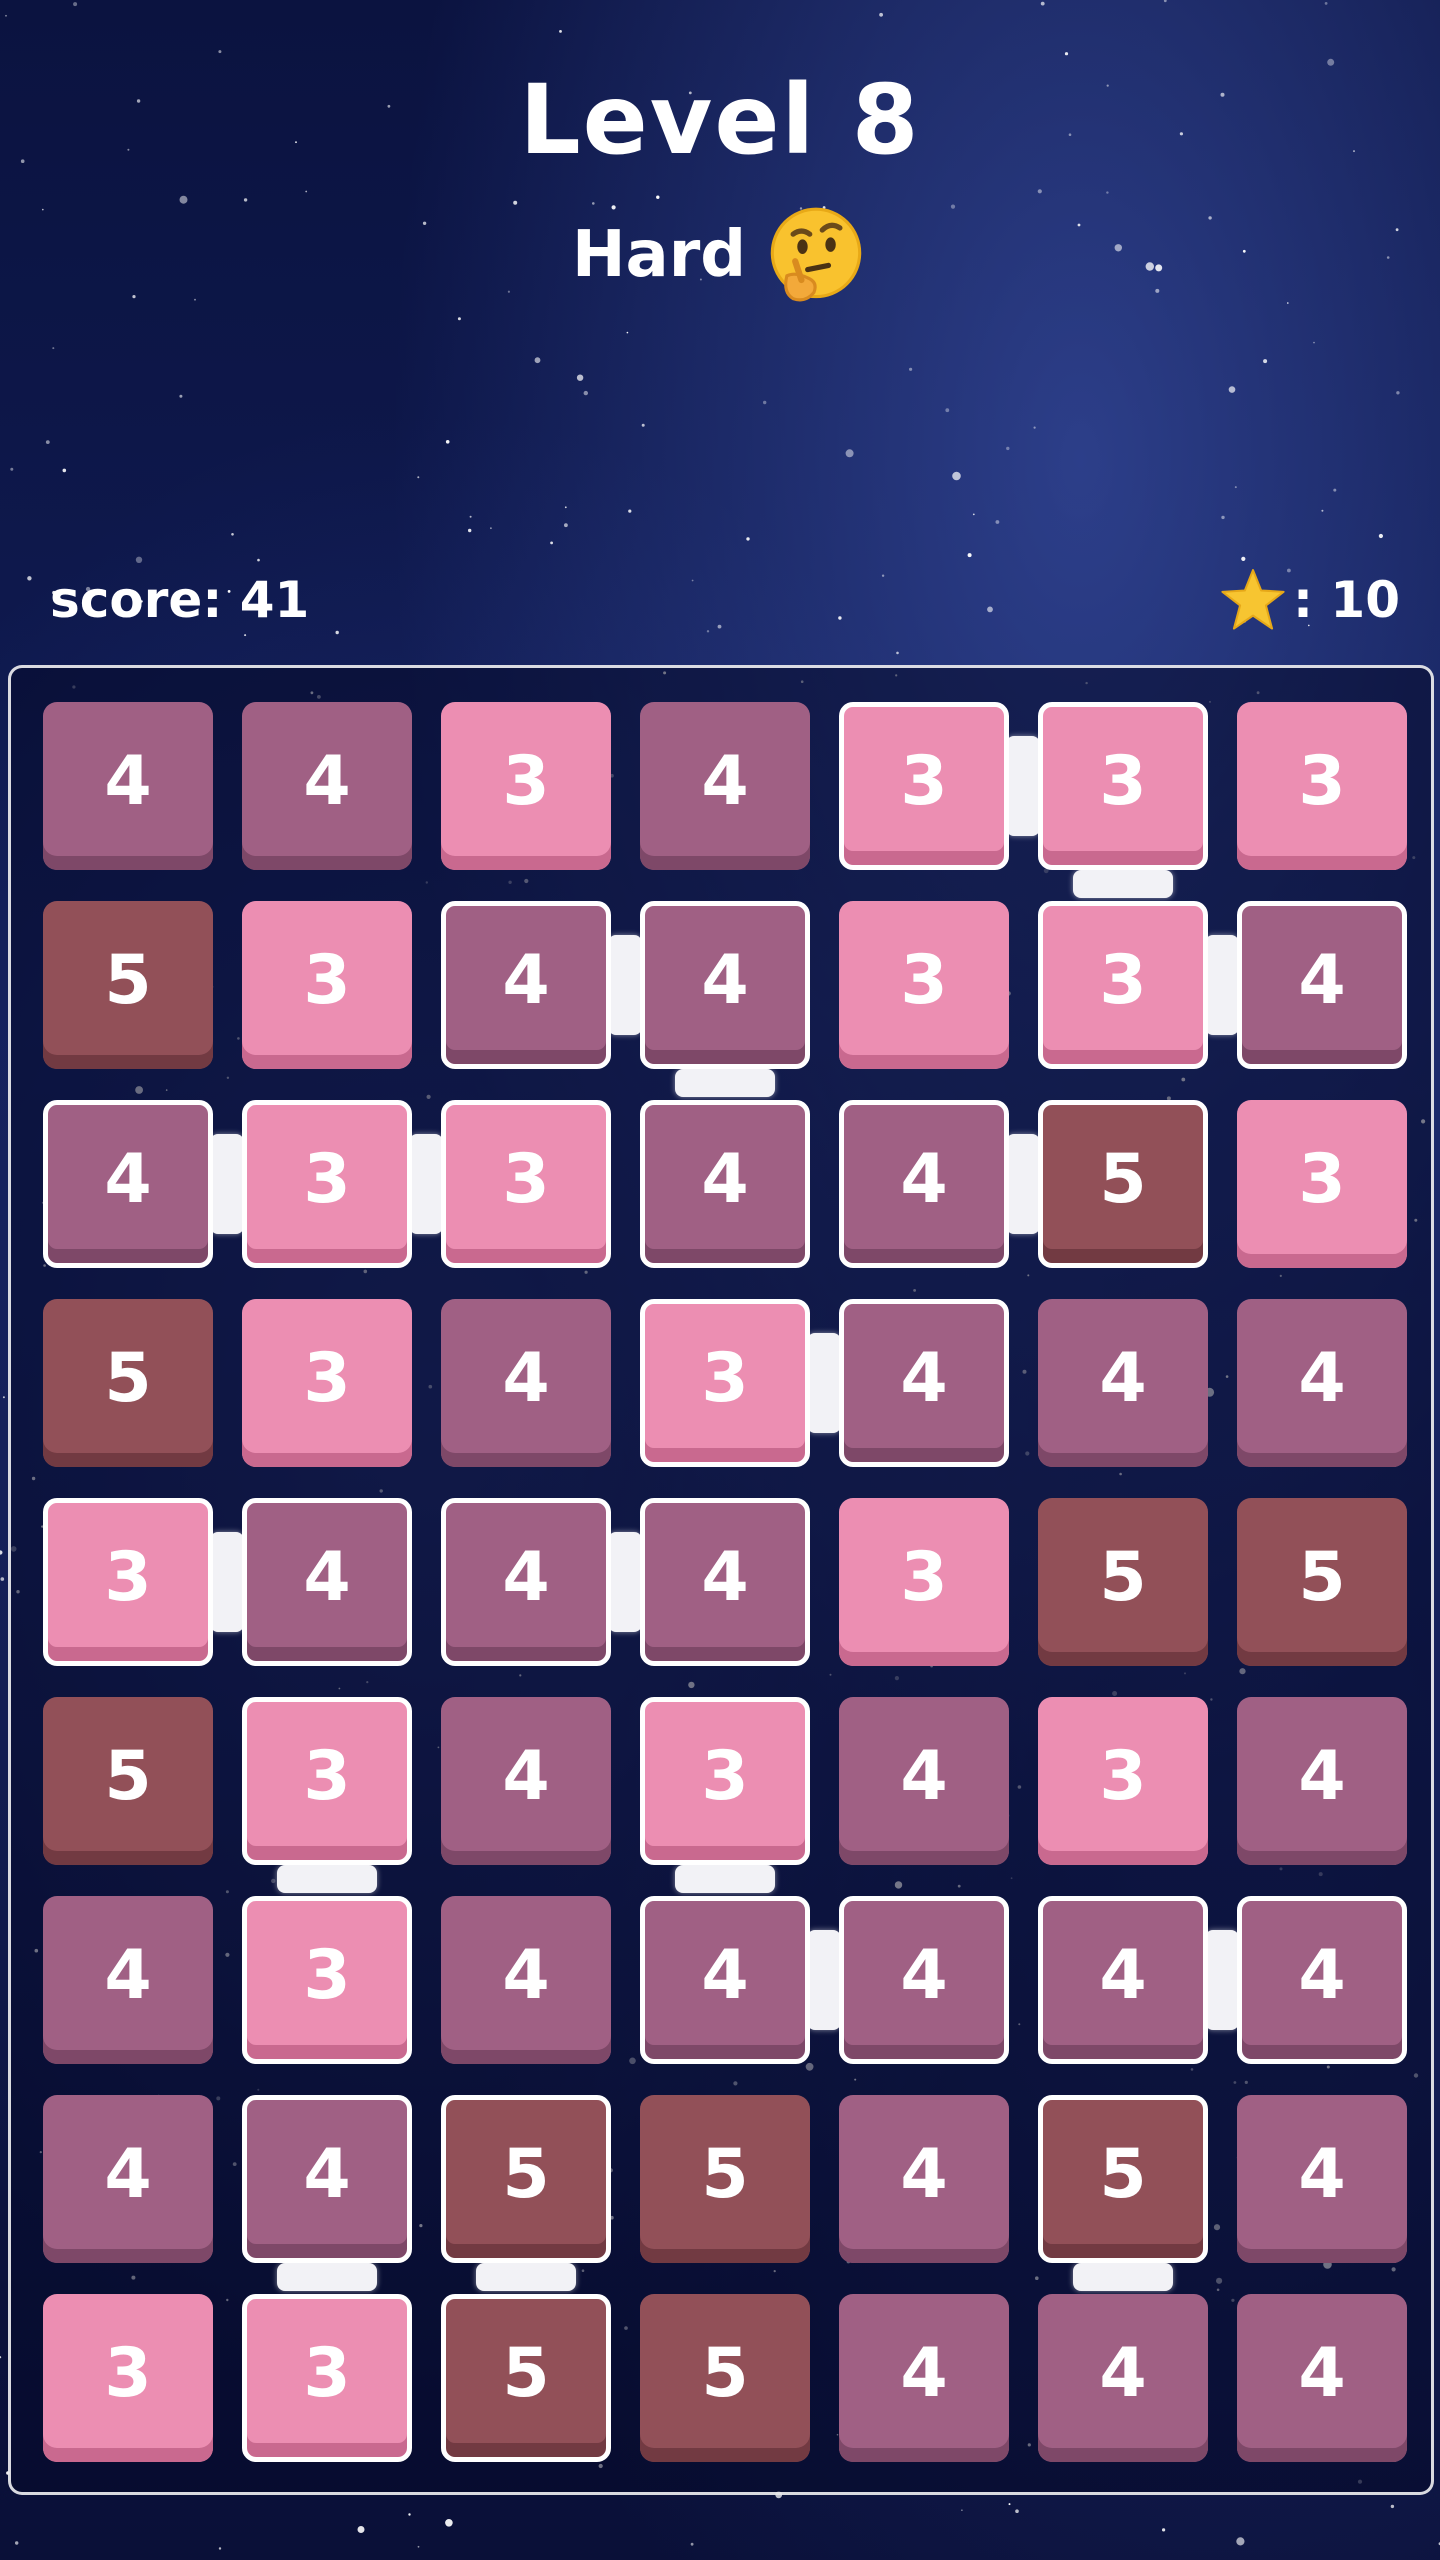 The image size is (1440, 2560). I want to click on difficulty-label: Hard, so click(720, 255).